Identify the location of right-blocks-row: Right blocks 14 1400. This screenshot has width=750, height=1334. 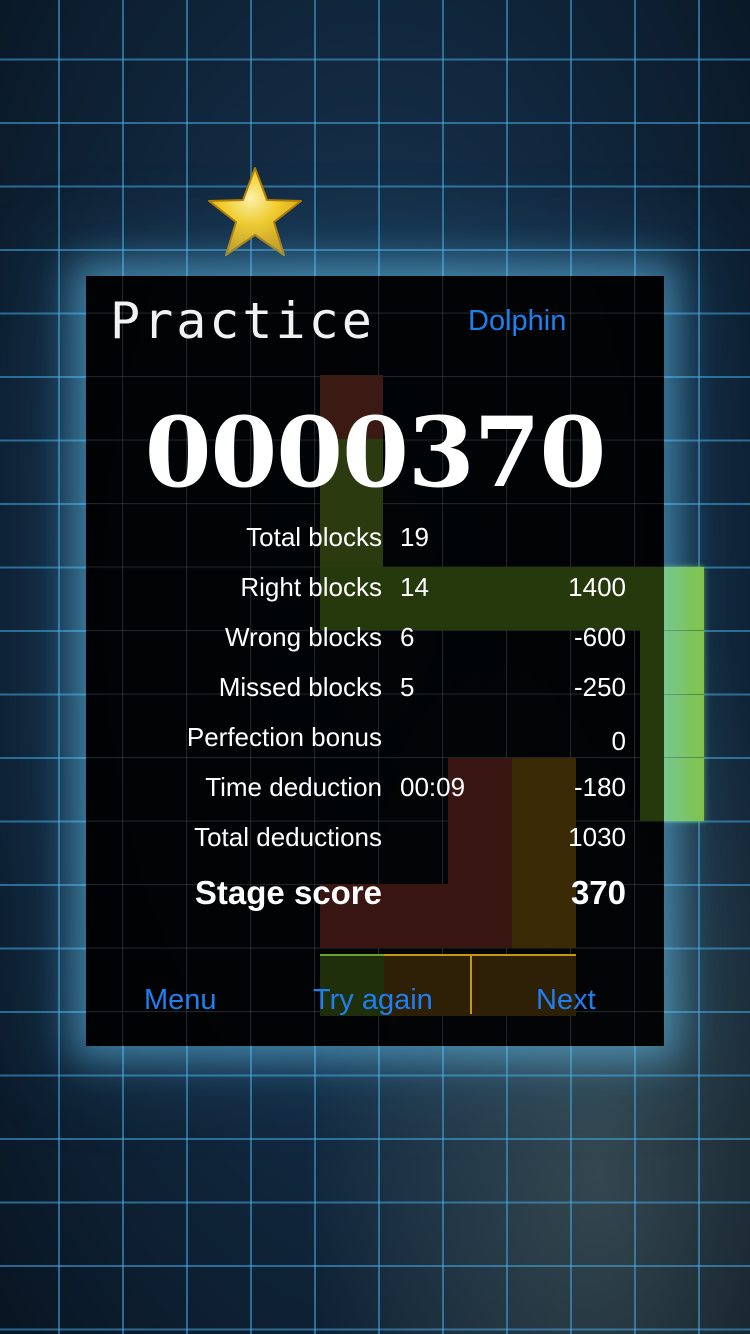
(375, 592).